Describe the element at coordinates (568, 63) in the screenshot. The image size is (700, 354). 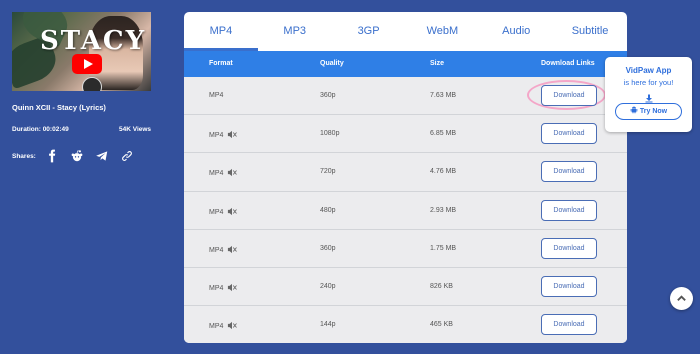
I see `header-download-links: Download Links` at that location.